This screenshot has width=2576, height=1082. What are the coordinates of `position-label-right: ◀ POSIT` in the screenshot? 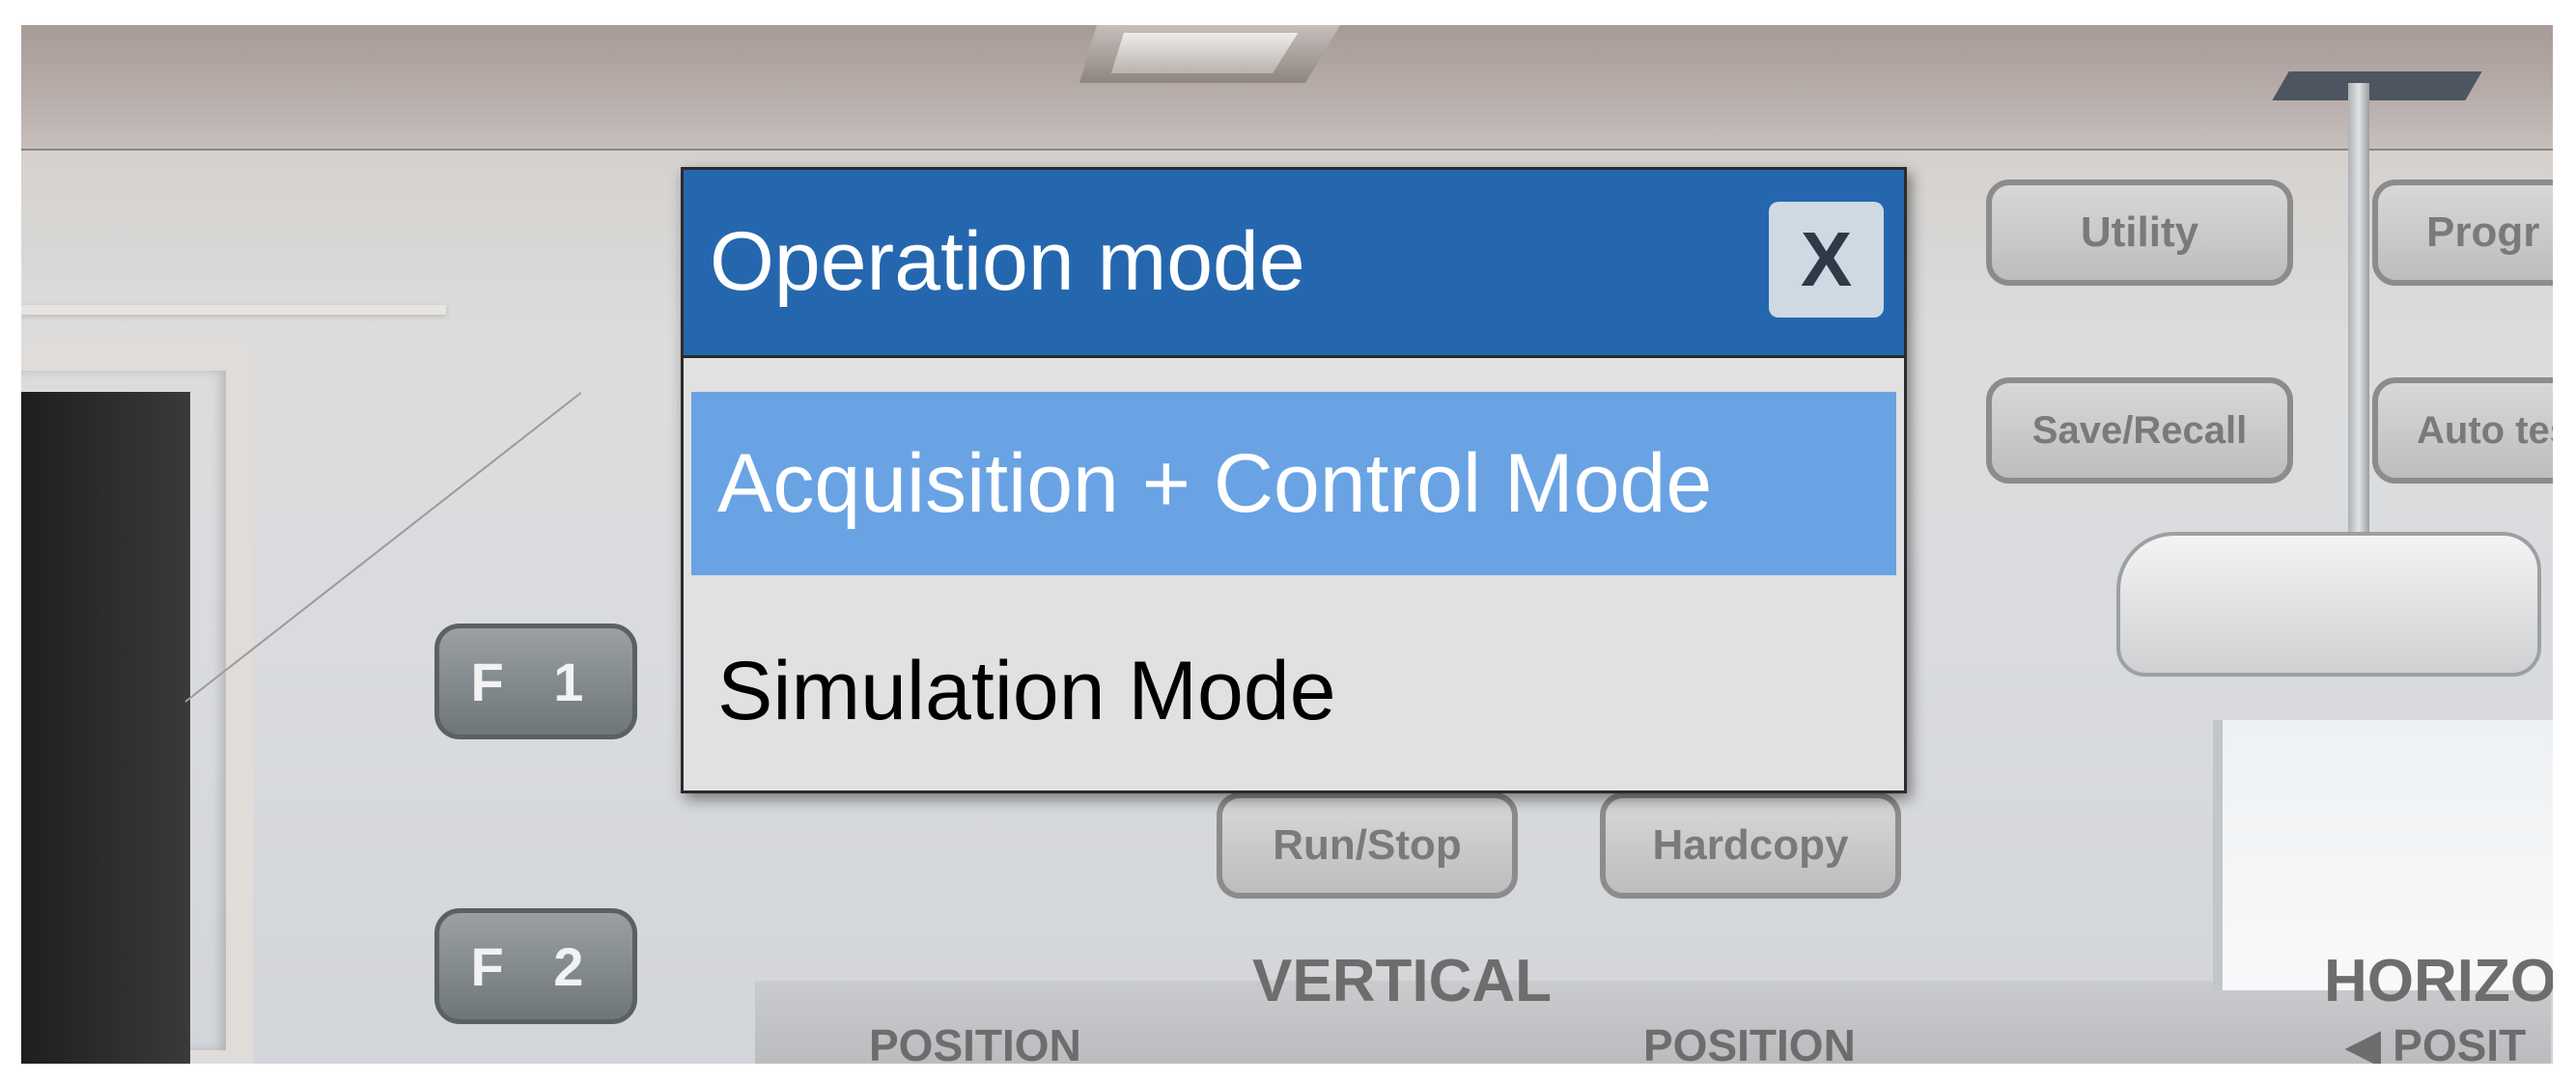 It's located at (2437, 1042).